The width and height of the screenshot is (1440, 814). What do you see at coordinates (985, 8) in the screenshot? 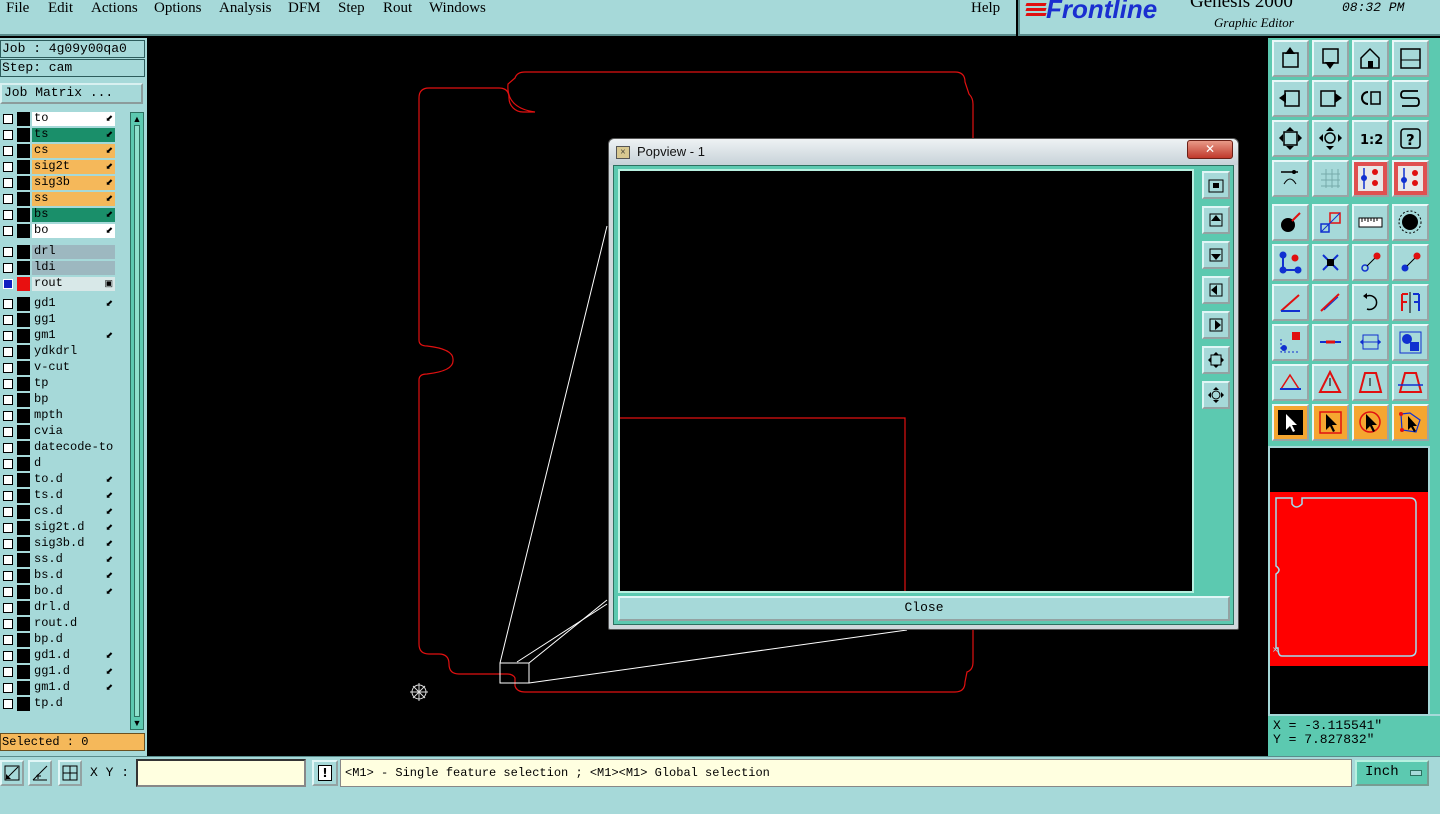
I see `menu-help: Help` at bounding box center [985, 8].